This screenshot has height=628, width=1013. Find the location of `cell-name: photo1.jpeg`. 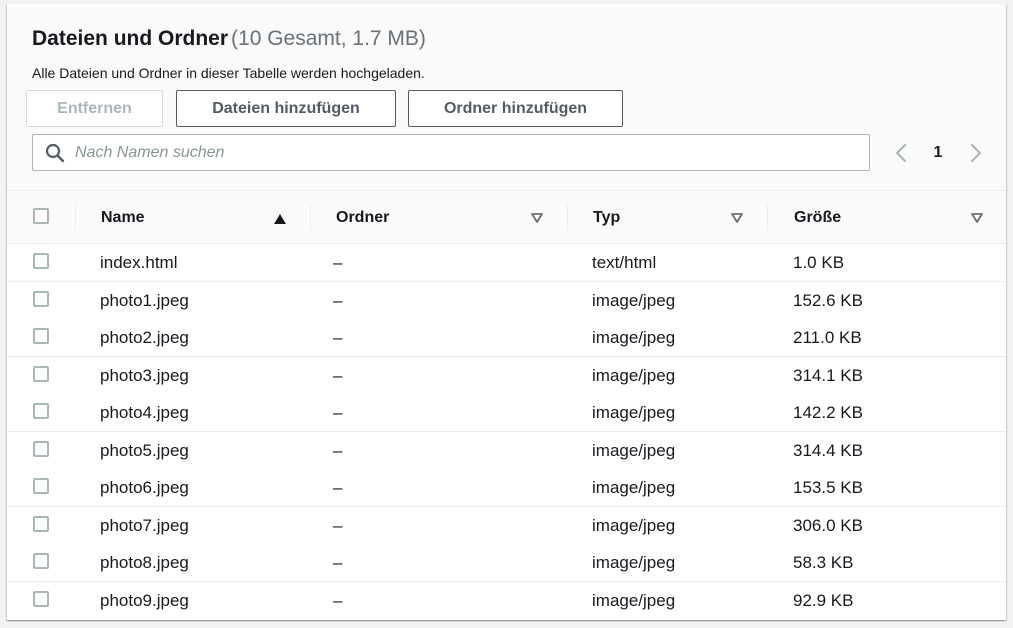

cell-name: photo1.jpeg is located at coordinates (144, 300).